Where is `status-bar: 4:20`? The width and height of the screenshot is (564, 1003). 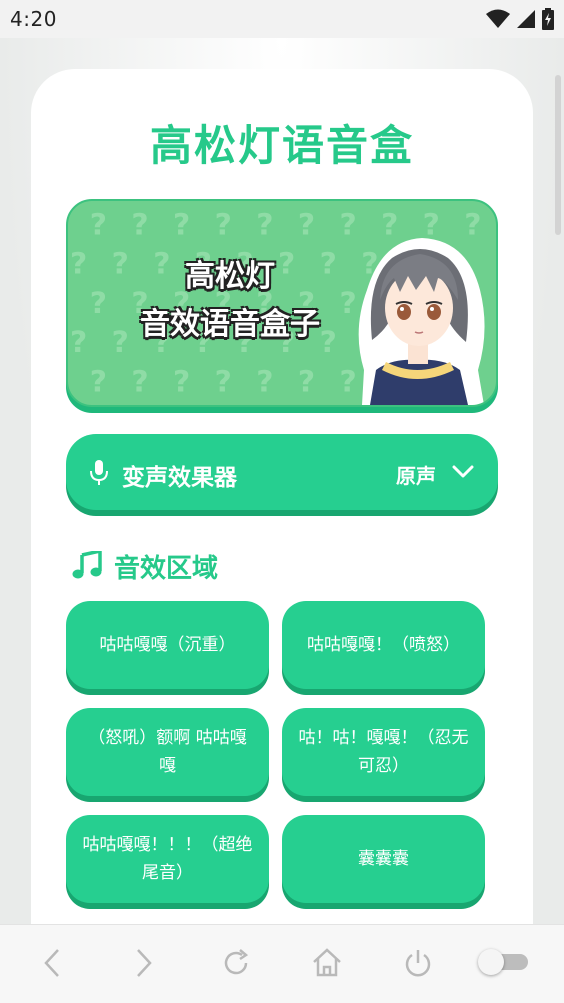
status-bar: 4:20 is located at coordinates (282, 19).